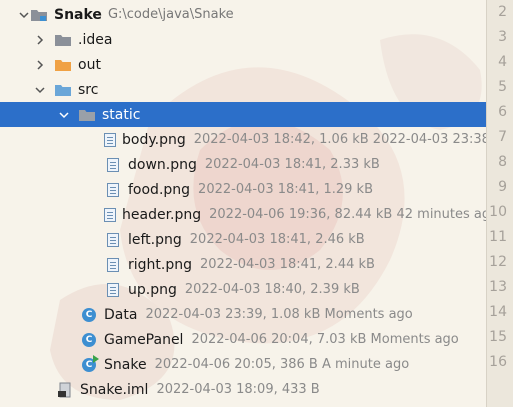 The image size is (513, 407). What do you see at coordinates (63, 65) in the screenshot?
I see `excluded-folder-icon` at bounding box center [63, 65].